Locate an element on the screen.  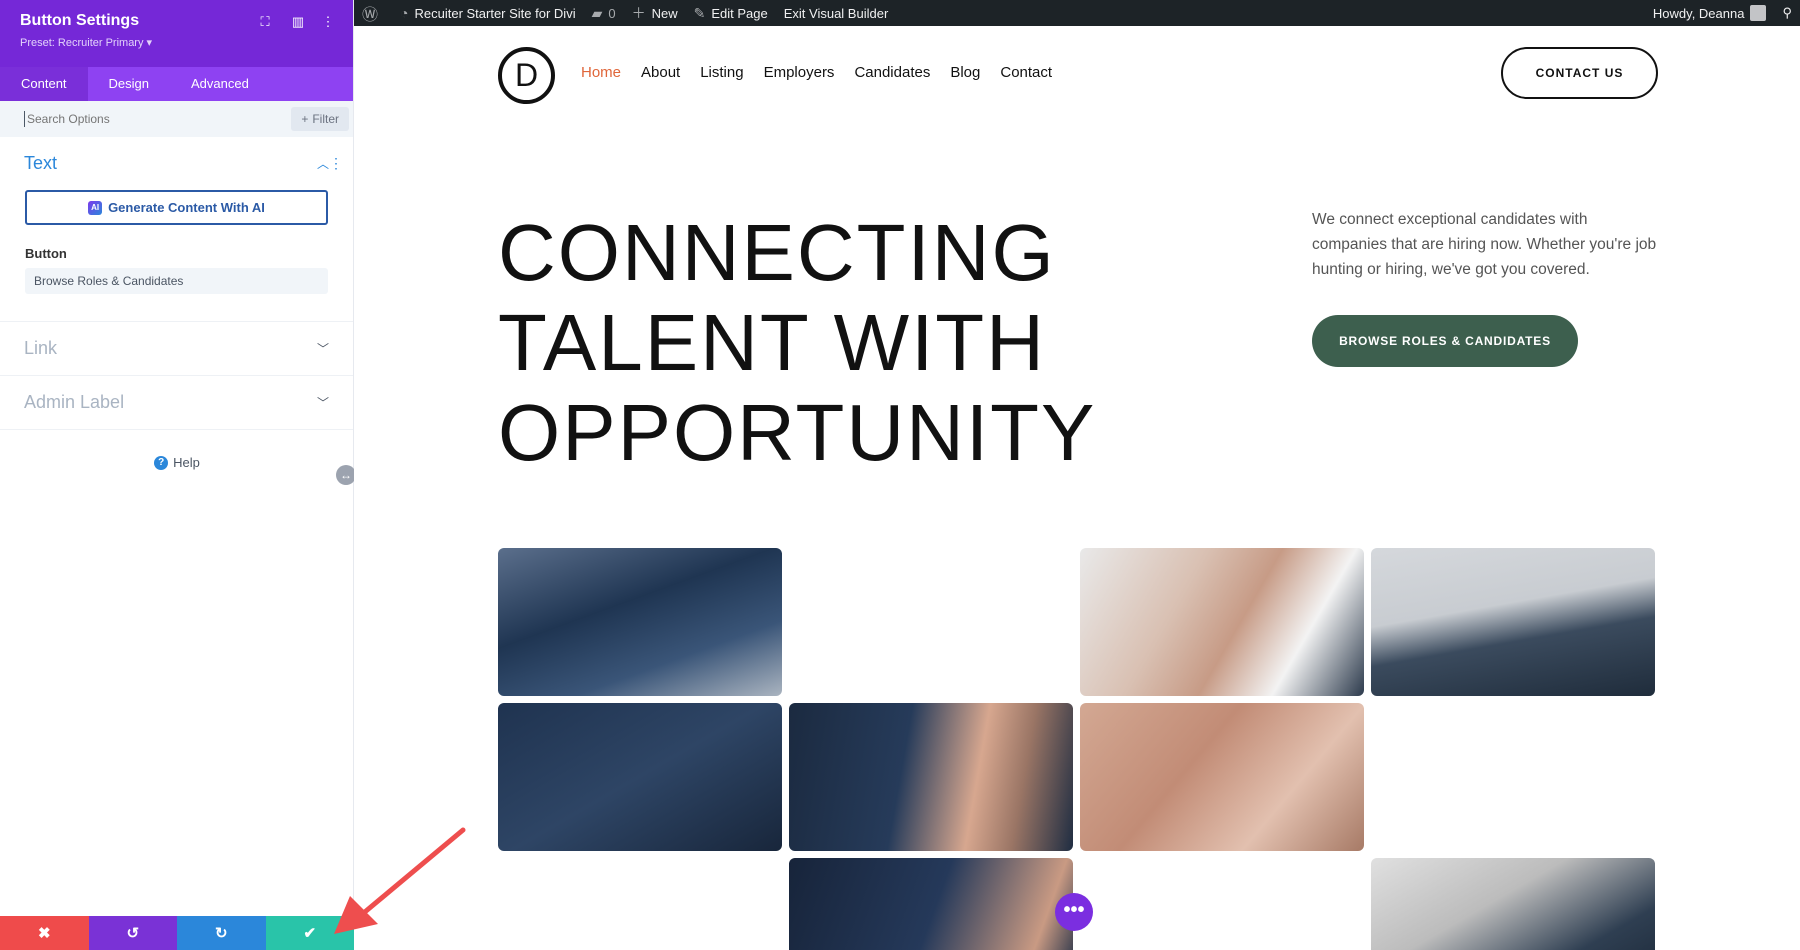
help-link: ? Help is located at coordinates (177, 462).